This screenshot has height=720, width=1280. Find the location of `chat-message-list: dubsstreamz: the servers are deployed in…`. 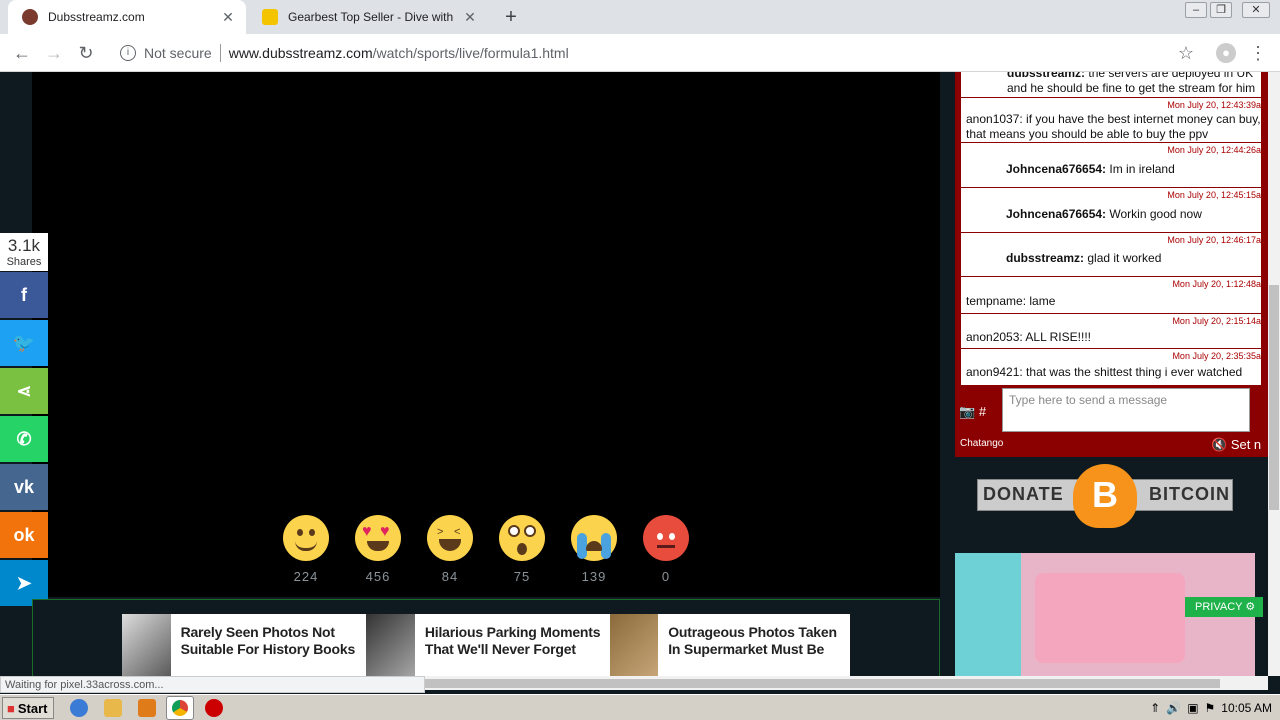

chat-message-list: dubsstreamz: the servers are deployed in… is located at coordinates (1111, 228).